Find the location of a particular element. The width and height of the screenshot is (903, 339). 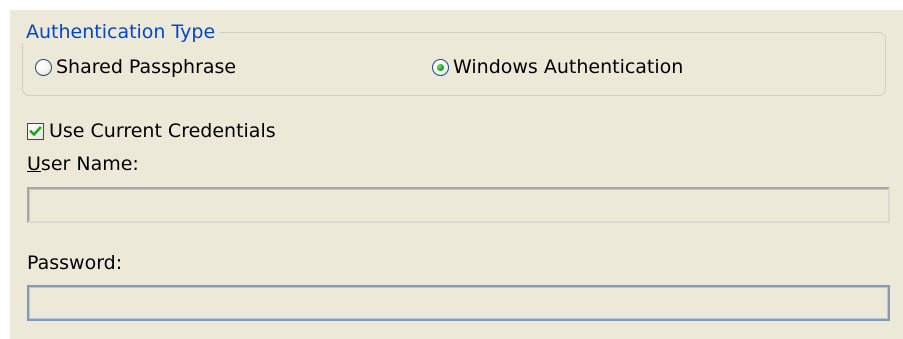

radio-windows-authentication-label: Windows Authentication is located at coordinates (568, 67).